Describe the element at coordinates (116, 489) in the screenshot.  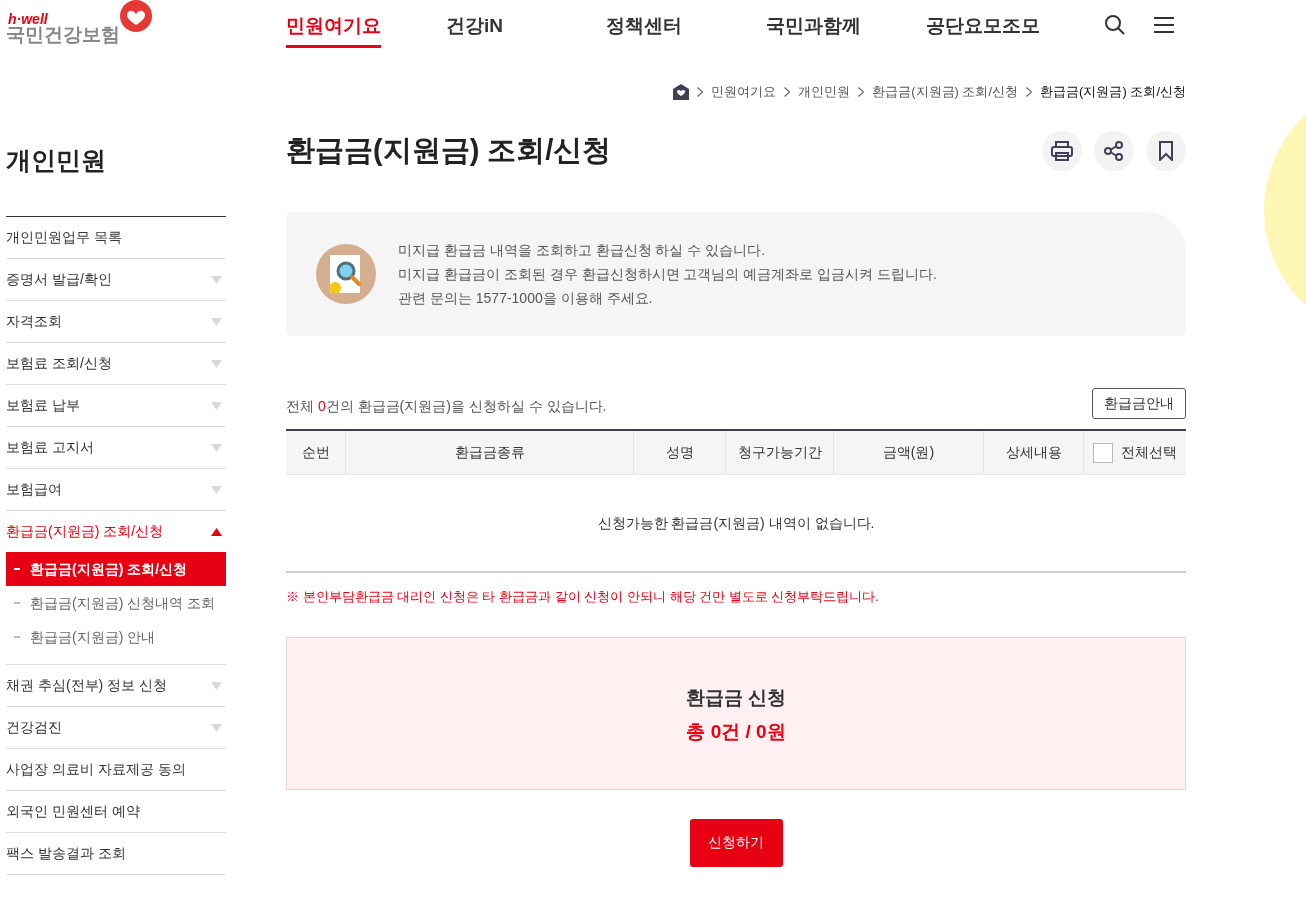
I see `sidebar-item: 보험급여` at that location.